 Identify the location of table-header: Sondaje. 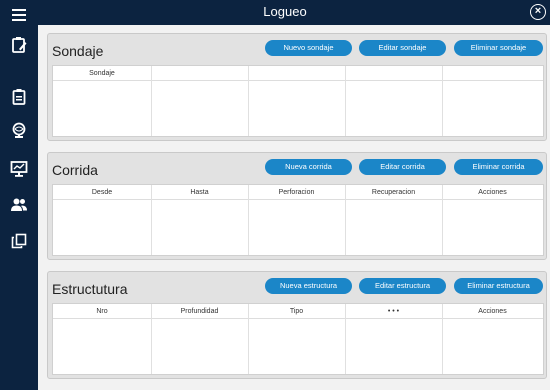
(102, 73).